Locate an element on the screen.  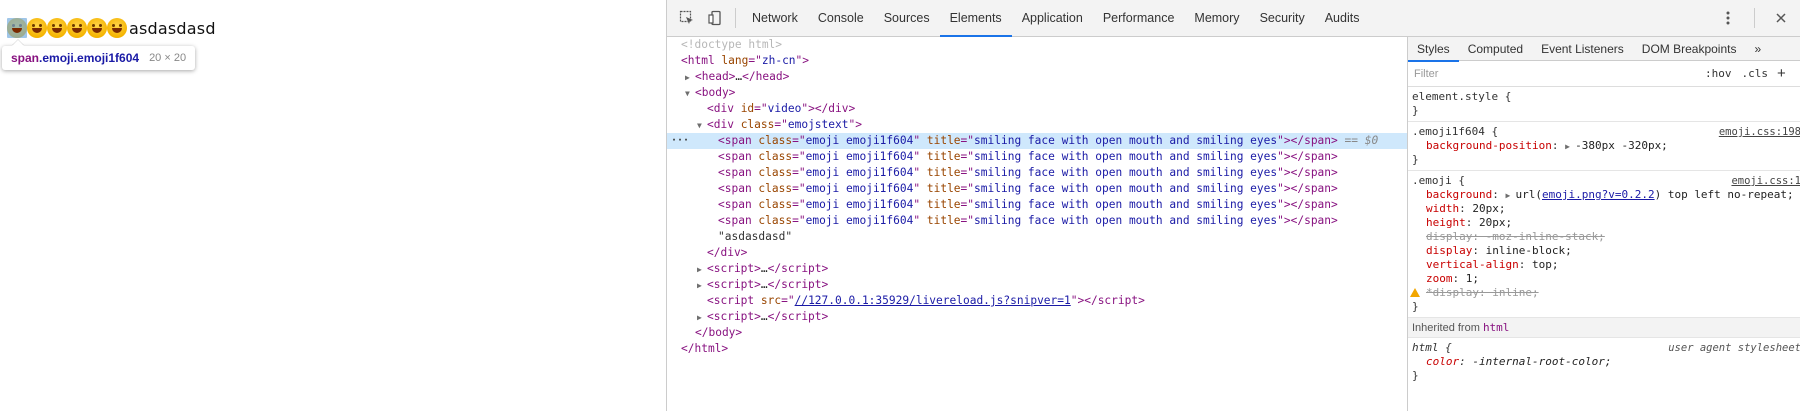
dom-html-close: </html> is located at coordinates (1037, 349).